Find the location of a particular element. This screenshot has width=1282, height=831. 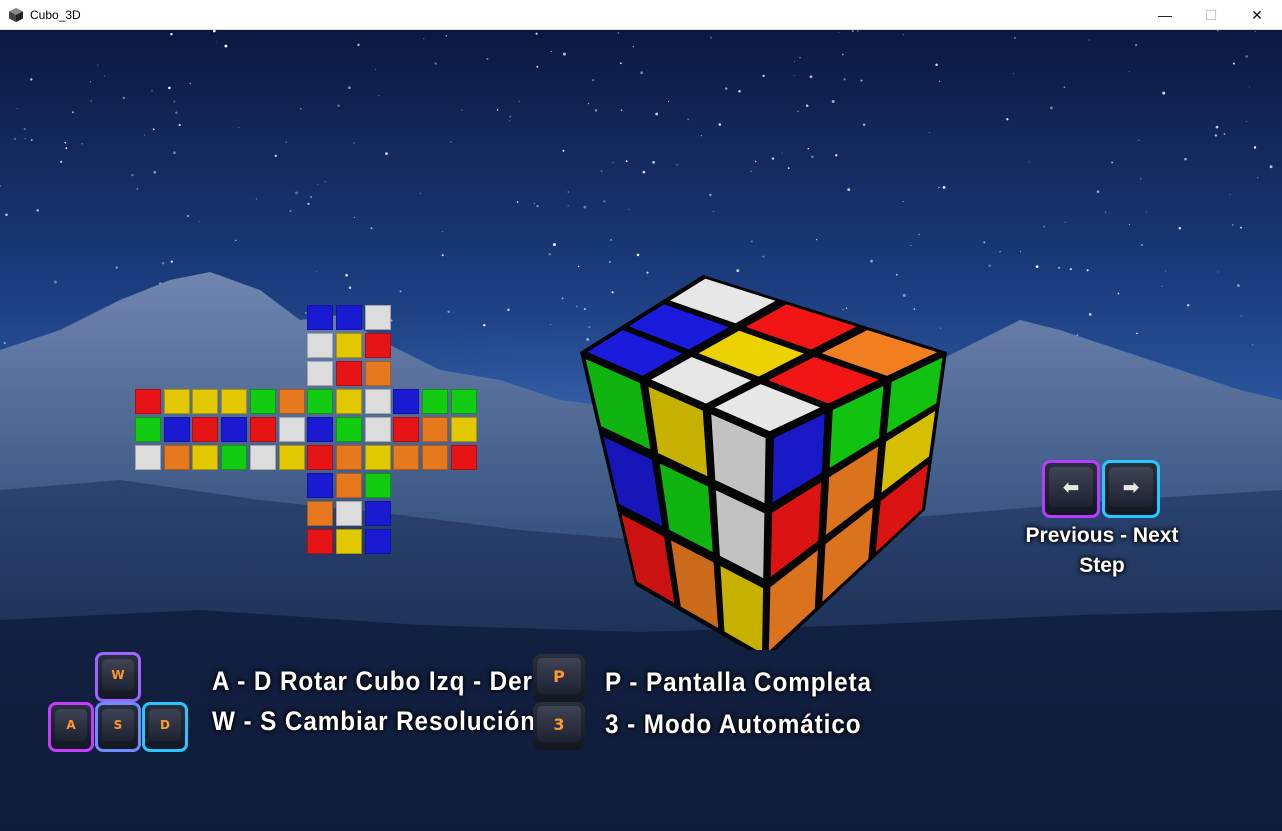

step-label-line2: Step is located at coordinates (1102, 565).